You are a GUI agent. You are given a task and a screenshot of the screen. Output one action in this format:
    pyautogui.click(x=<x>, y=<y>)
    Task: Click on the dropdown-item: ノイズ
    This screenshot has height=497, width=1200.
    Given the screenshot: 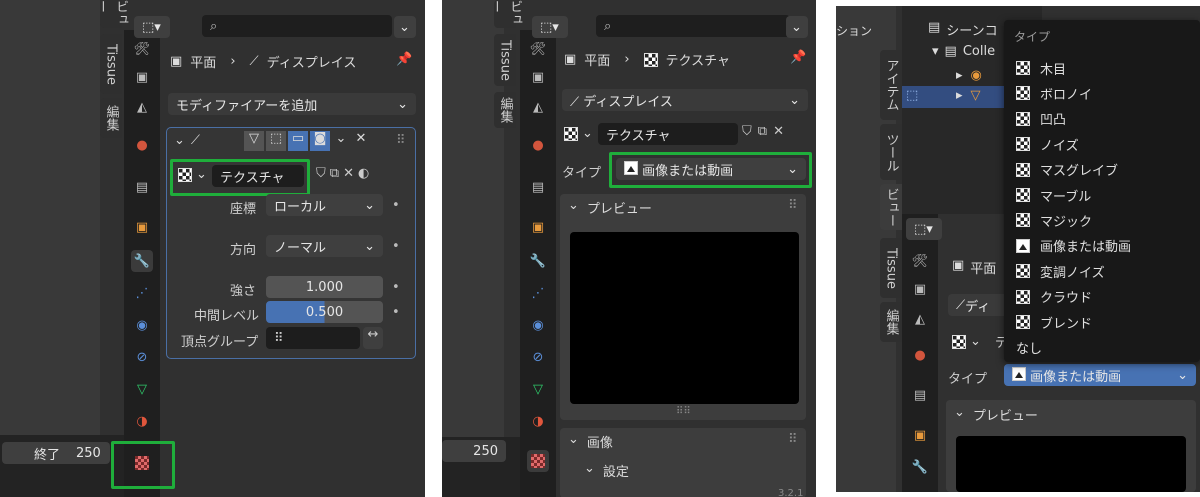 What is the action you would take?
    pyautogui.click(x=1047, y=144)
    